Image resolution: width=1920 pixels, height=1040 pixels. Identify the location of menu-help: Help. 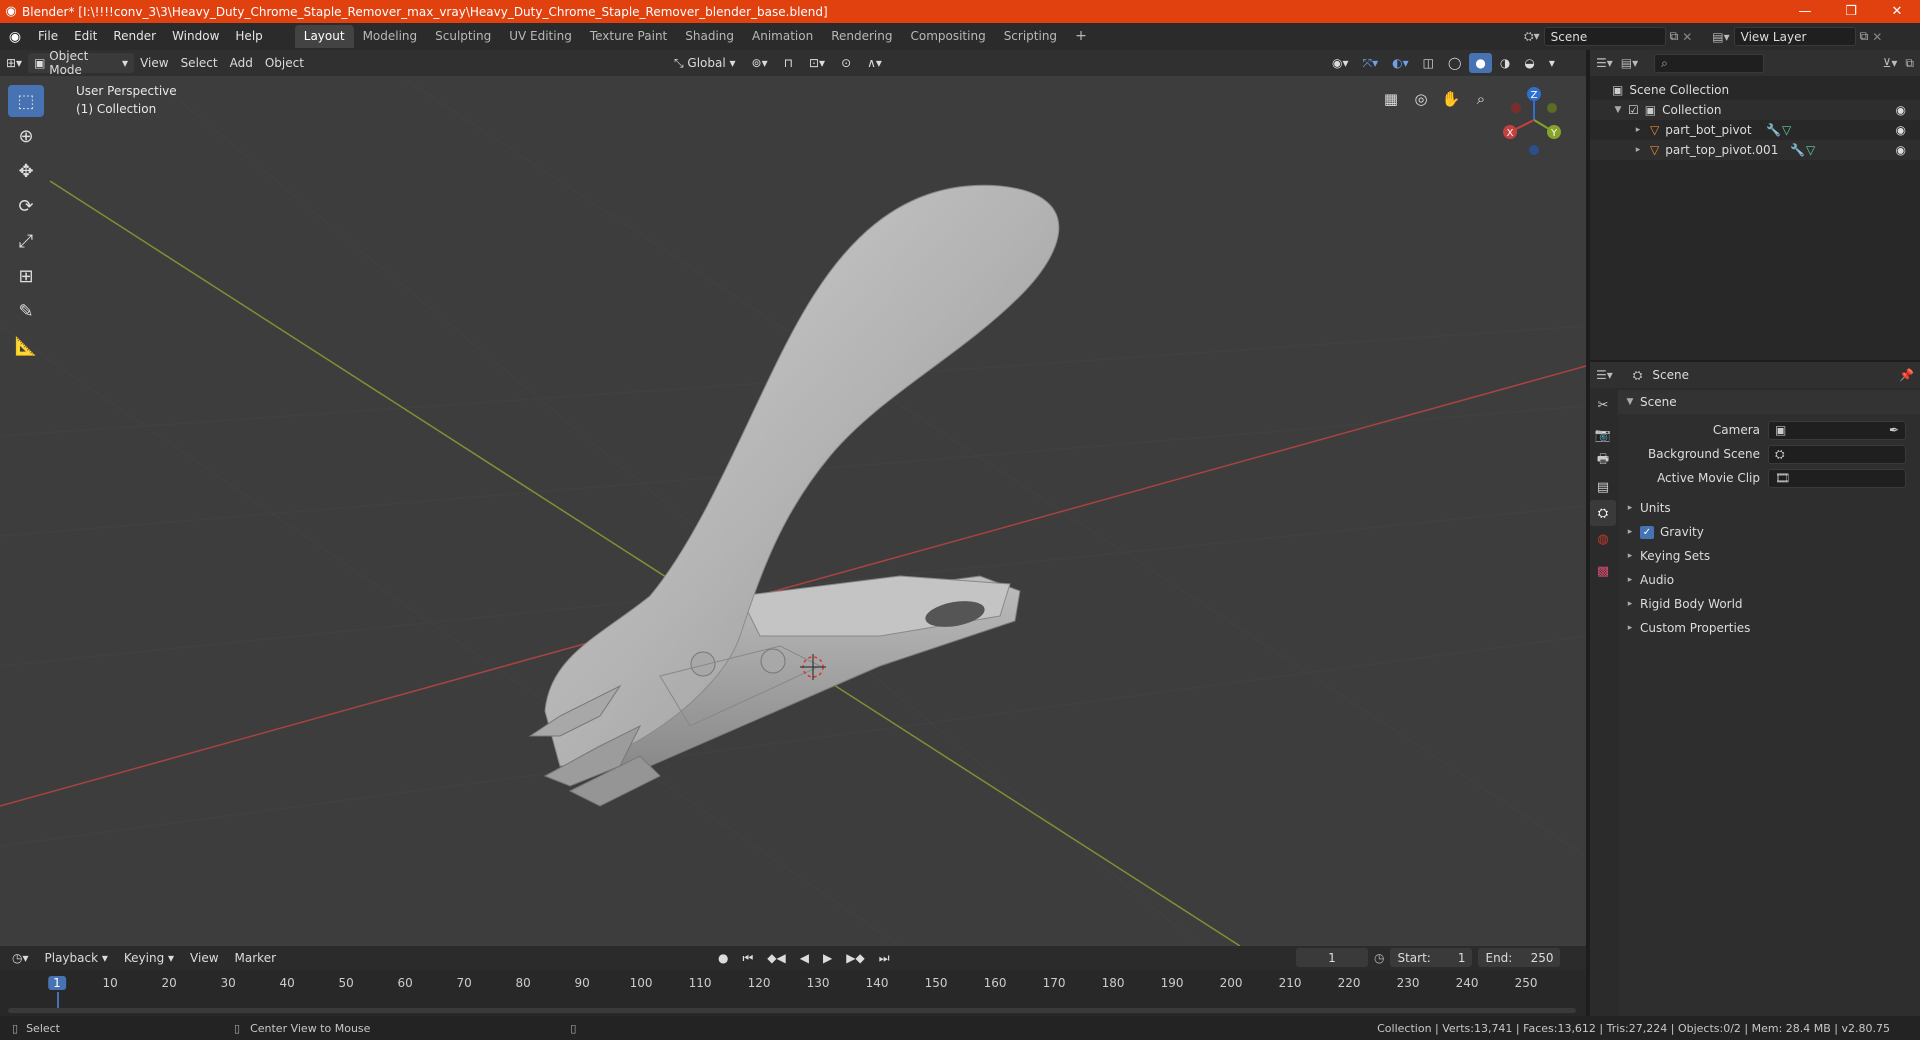
(248, 36).